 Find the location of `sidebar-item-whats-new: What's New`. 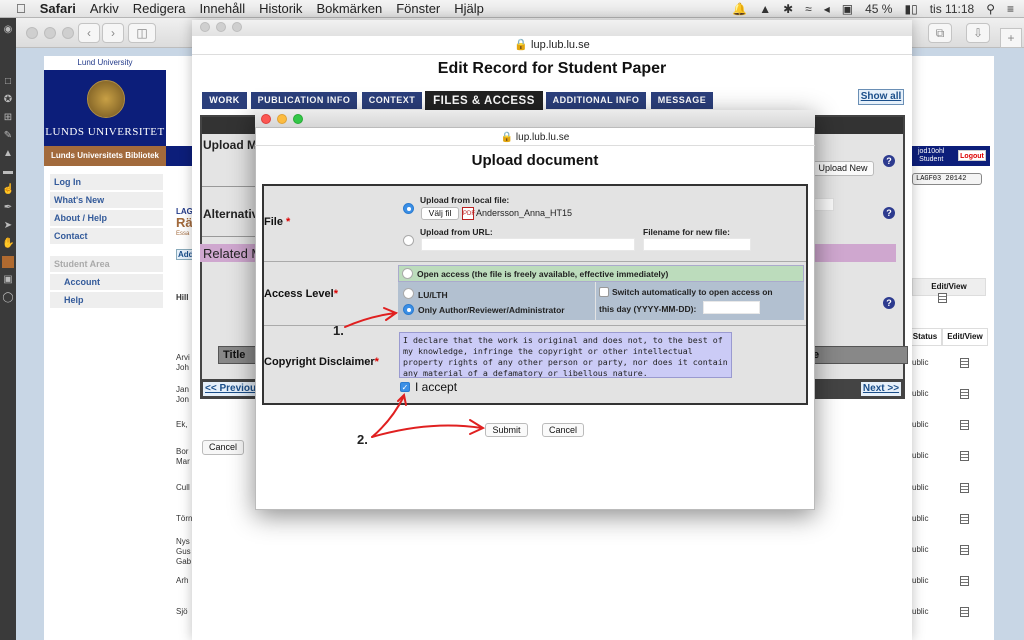

sidebar-item-whats-new: What's New is located at coordinates (106, 200).